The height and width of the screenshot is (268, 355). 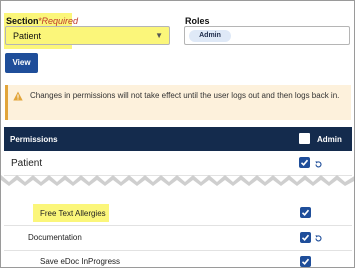 I want to click on permission-row-label: Documentation, so click(x=55, y=237).